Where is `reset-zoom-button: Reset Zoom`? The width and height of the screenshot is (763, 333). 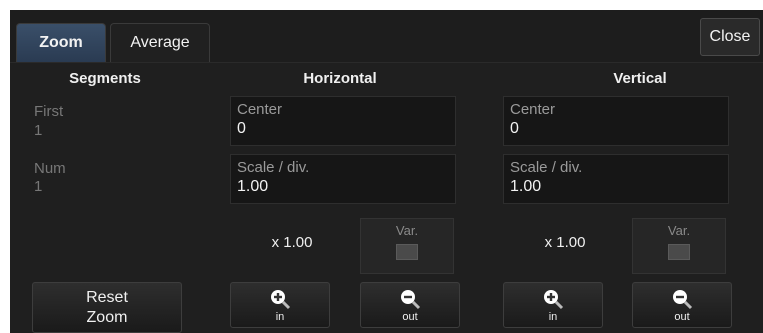
reset-zoom-button: Reset Zoom is located at coordinates (107, 307).